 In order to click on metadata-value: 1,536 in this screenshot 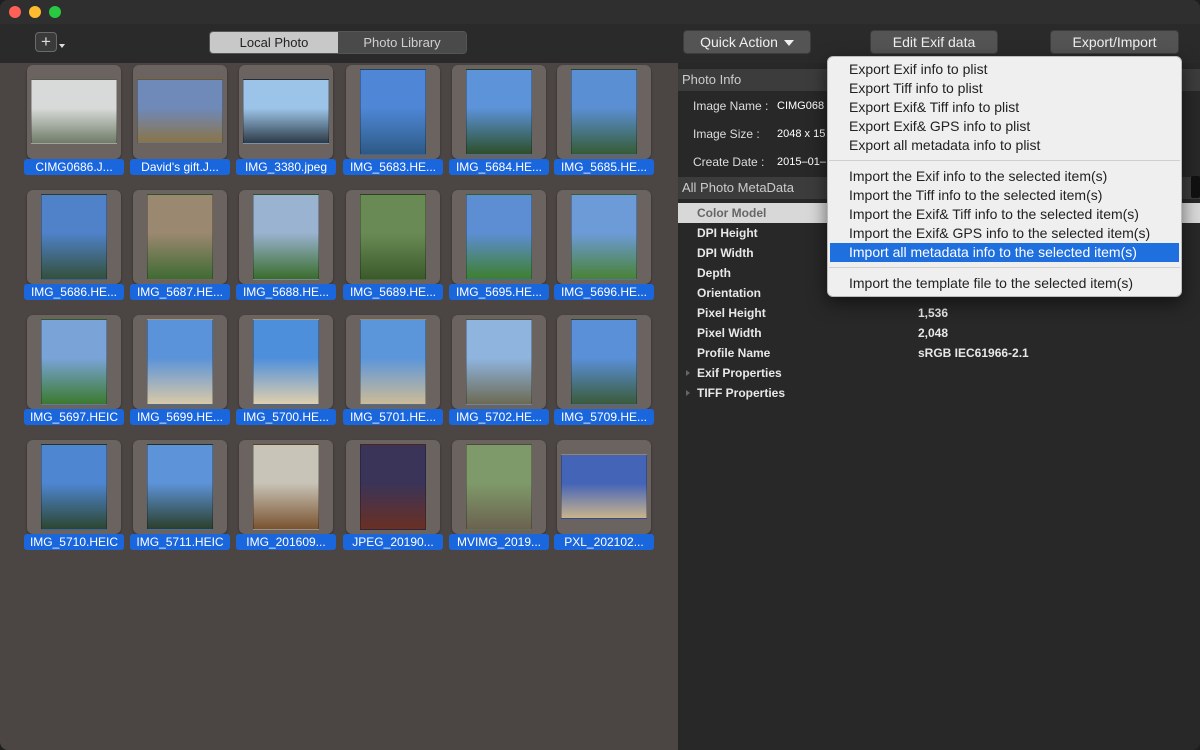, I will do `click(933, 313)`.